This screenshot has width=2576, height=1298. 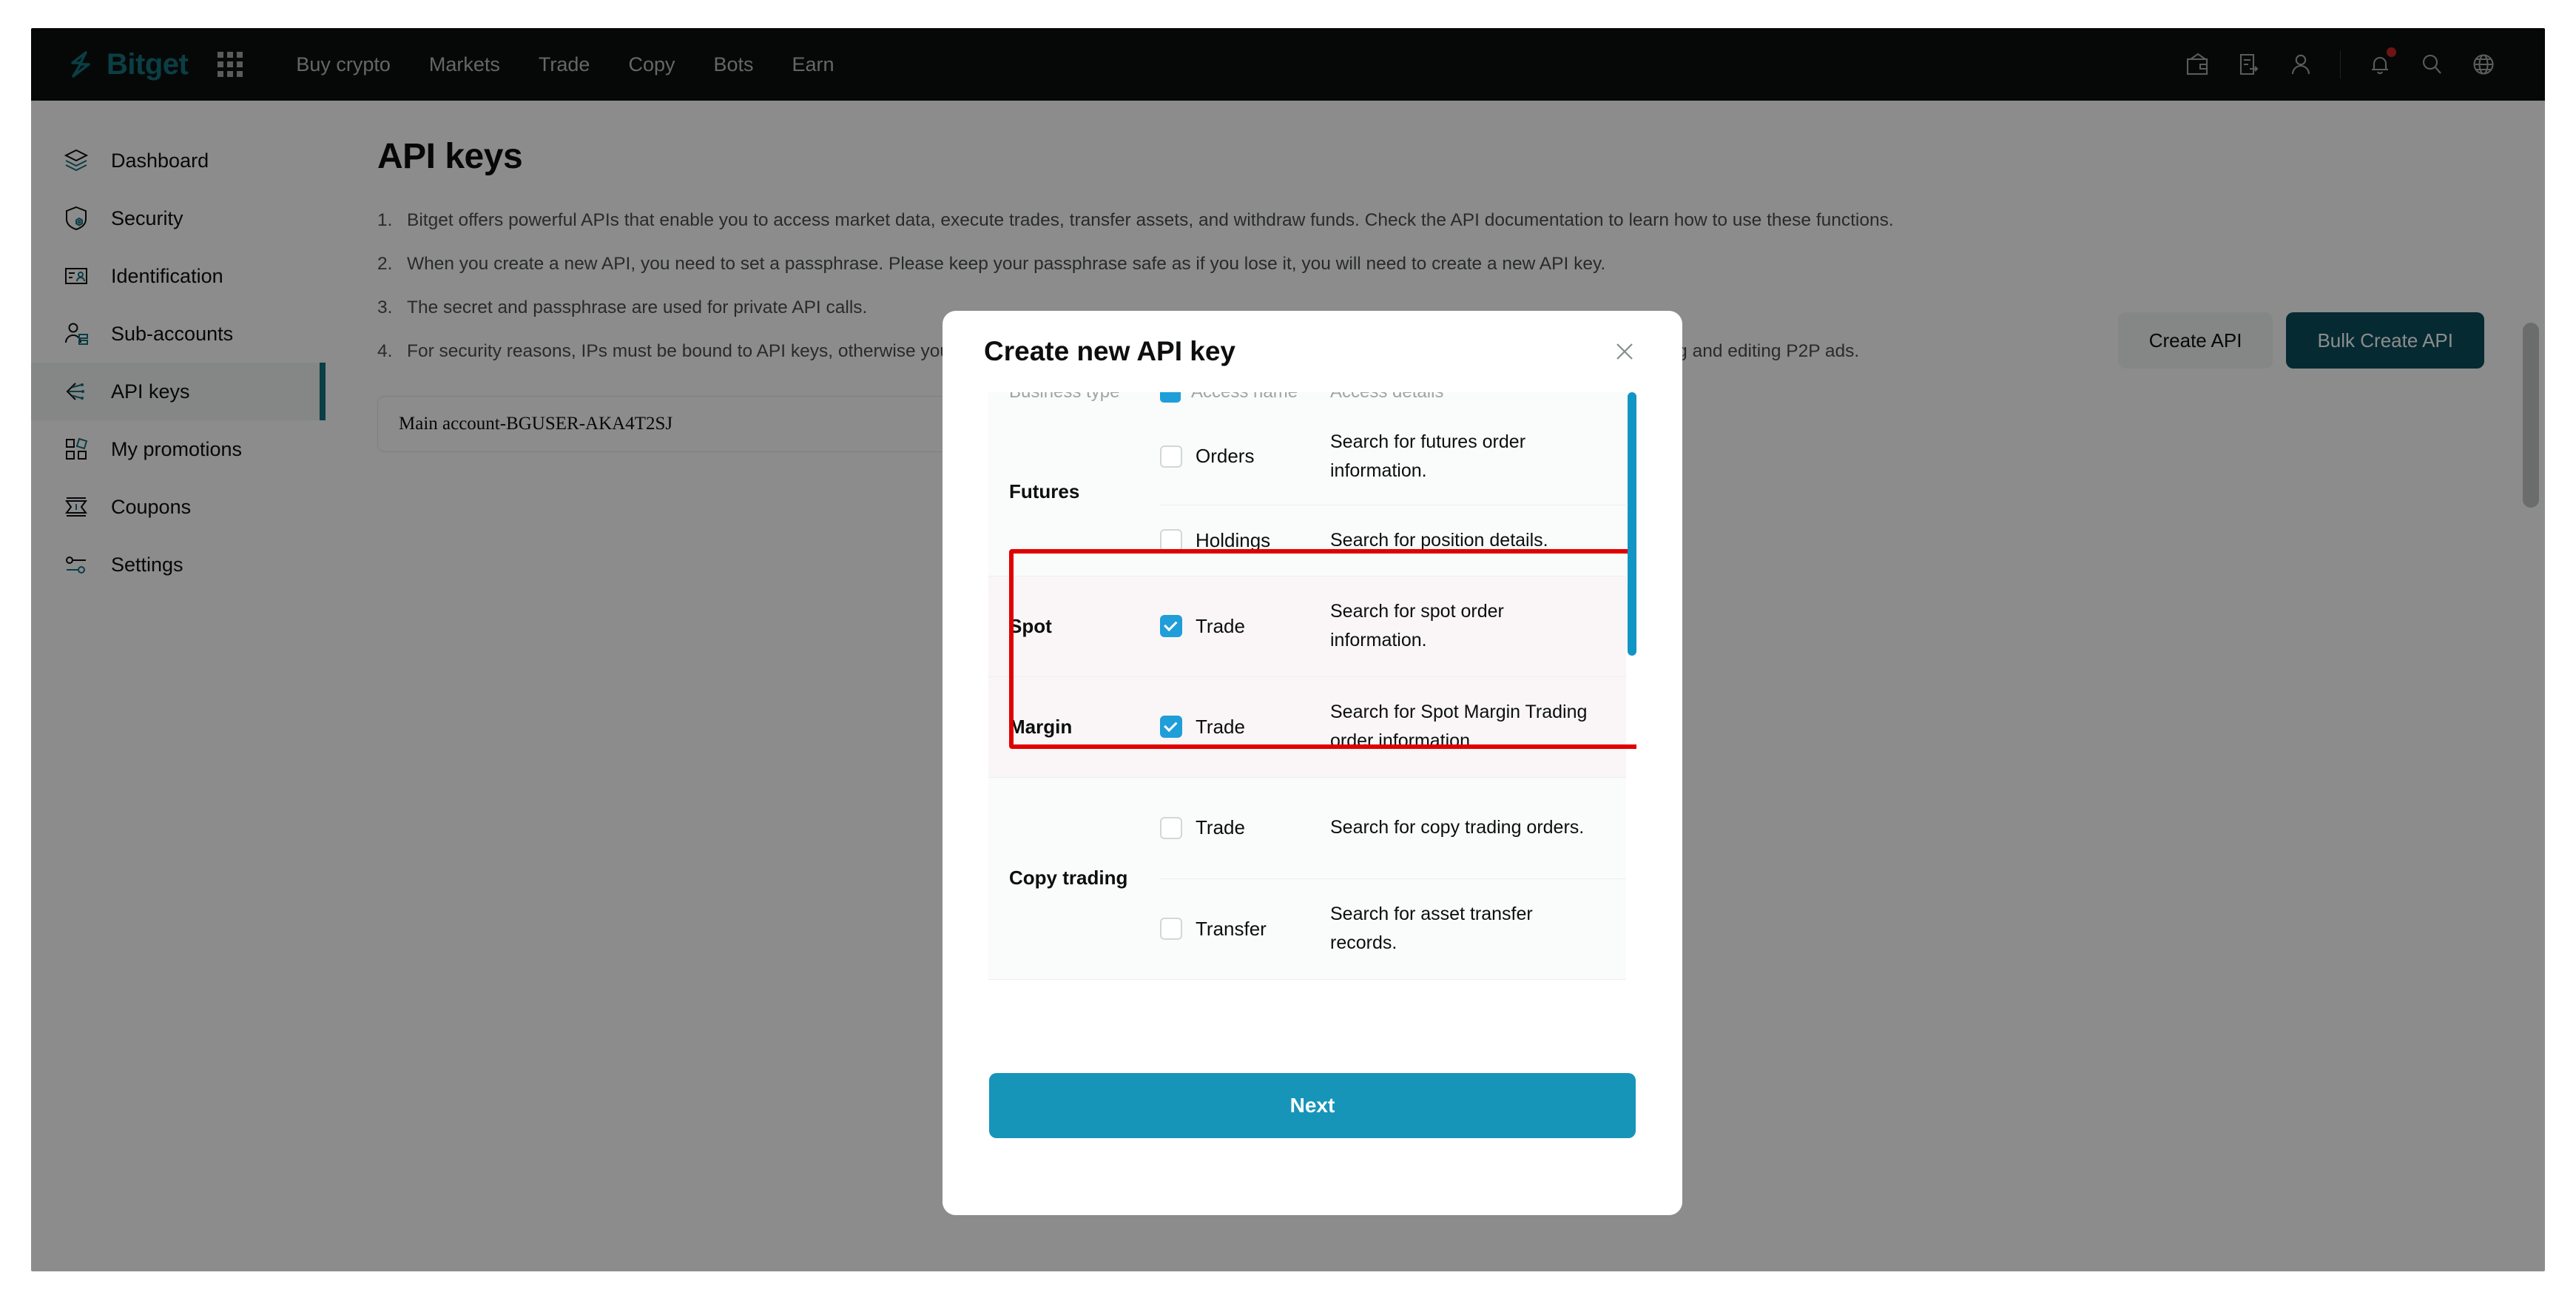 I want to click on entry-detail: Search for copy trading orders., so click(x=1457, y=827).